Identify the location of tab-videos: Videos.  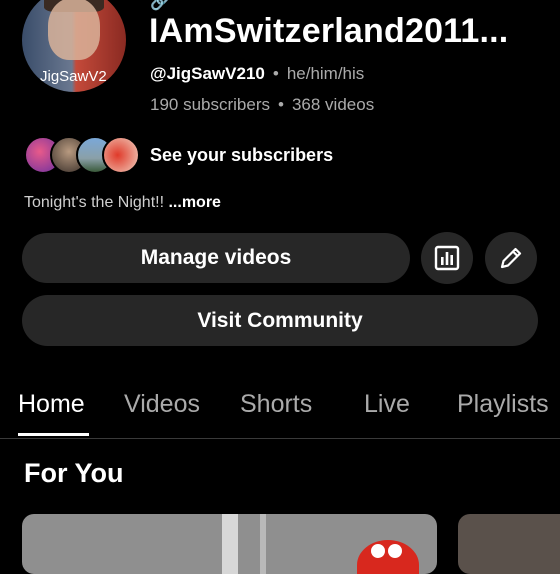
(162, 404).